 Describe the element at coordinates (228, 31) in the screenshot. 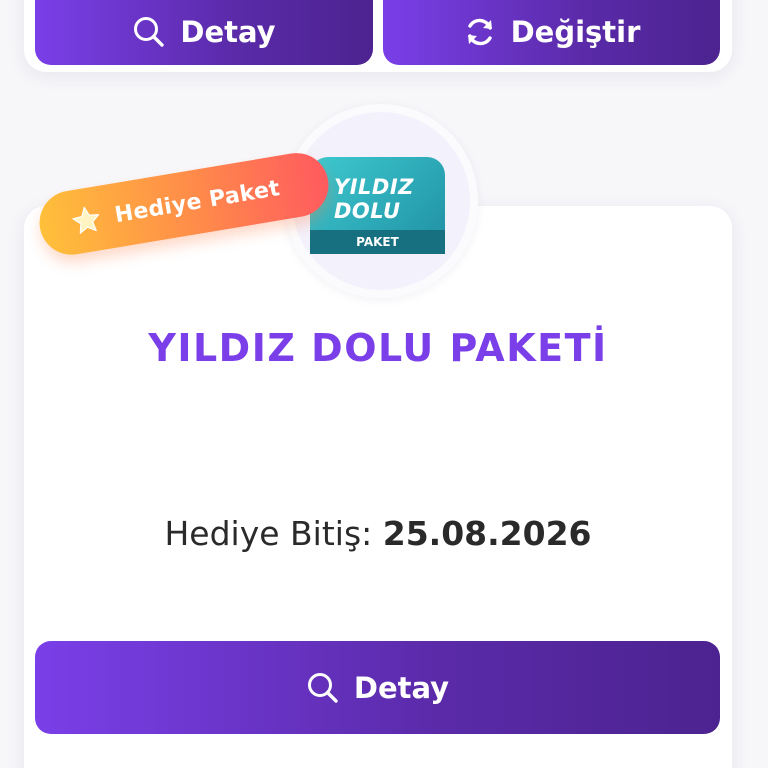

I see `detay-button-top-label: Detay` at that location.